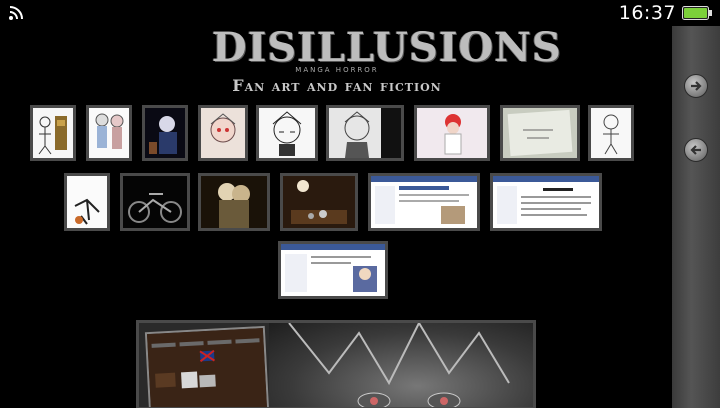 The height and width of the screenshot is (408, 720). I want to click on closeup-image, so click(399, 365).